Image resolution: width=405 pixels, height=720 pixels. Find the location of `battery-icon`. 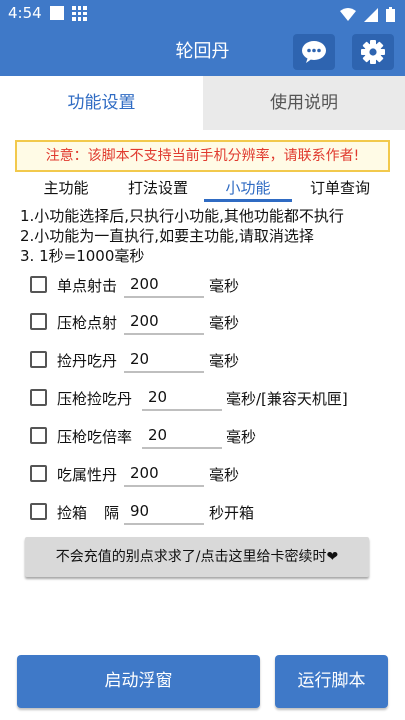

battery-icon is located at coordinates (390, 14).